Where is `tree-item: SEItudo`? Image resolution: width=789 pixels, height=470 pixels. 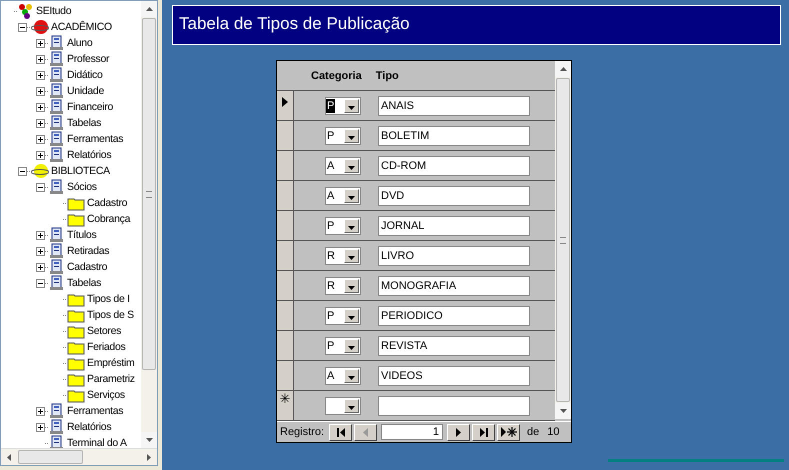 tree-item: SEItudo is located at coordinates (54, 11).